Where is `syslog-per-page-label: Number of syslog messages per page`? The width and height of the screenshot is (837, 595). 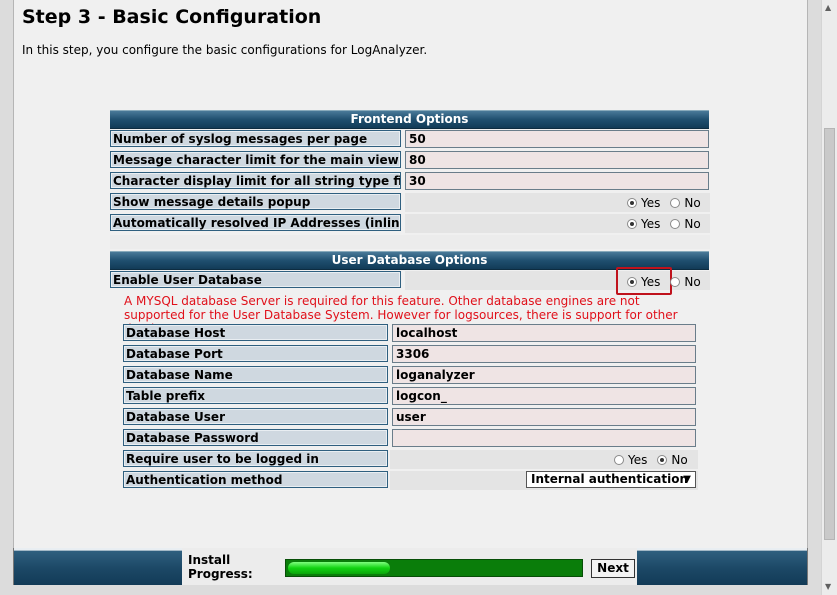
syslog-per-page-label: Number of syslog messages per page is located at coordinates (255, 138).